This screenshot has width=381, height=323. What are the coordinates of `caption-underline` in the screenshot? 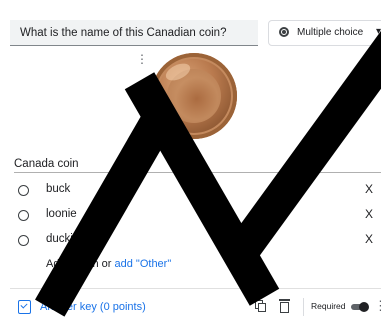 It's located at (197, 172).